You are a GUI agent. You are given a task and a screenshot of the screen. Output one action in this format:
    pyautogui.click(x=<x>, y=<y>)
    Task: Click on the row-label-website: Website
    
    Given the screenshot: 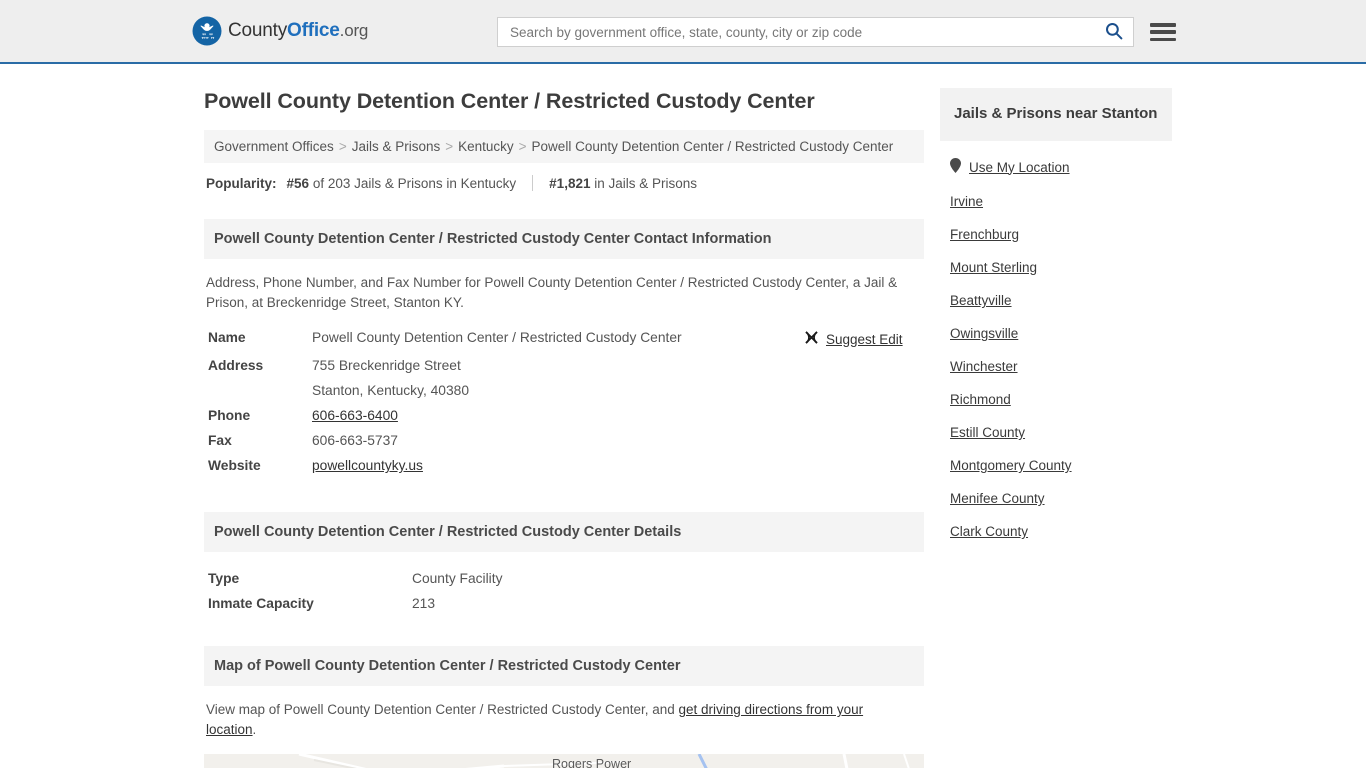 What is the action you would take?
    pyautogui.click(x=234, y=465)
    